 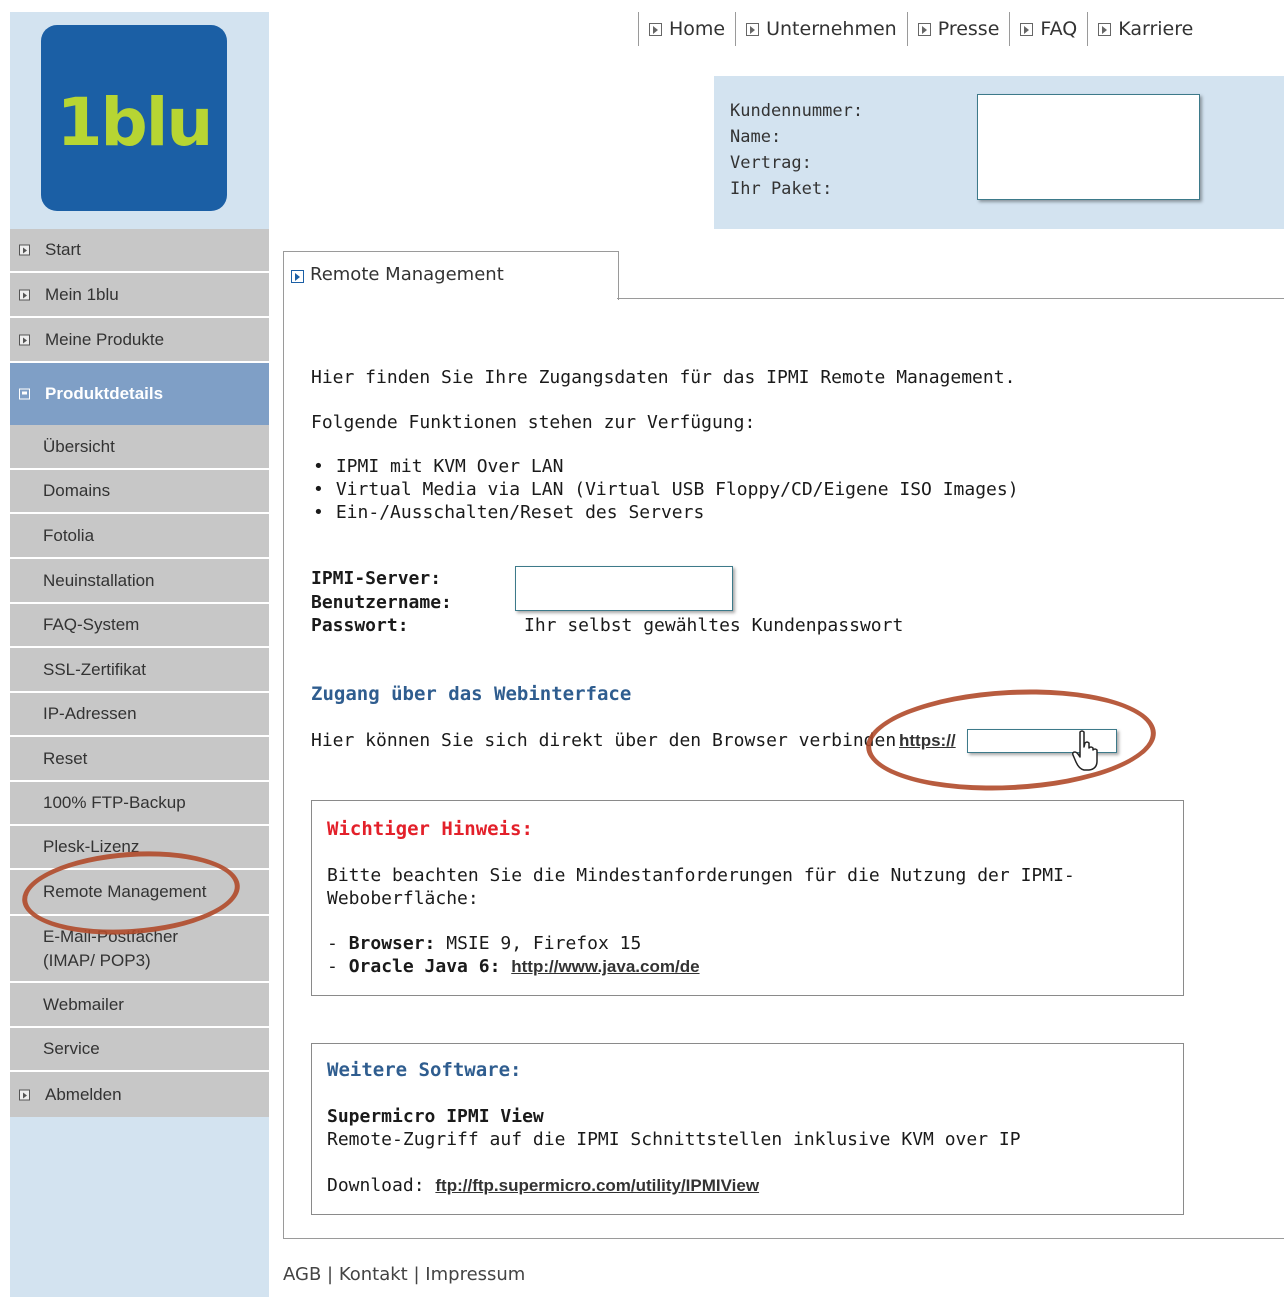 What do you see at coordinates (424, 966) in the screenshot?
I see `java-label: Oracle Java 6:` at bounding box center [424, 966].